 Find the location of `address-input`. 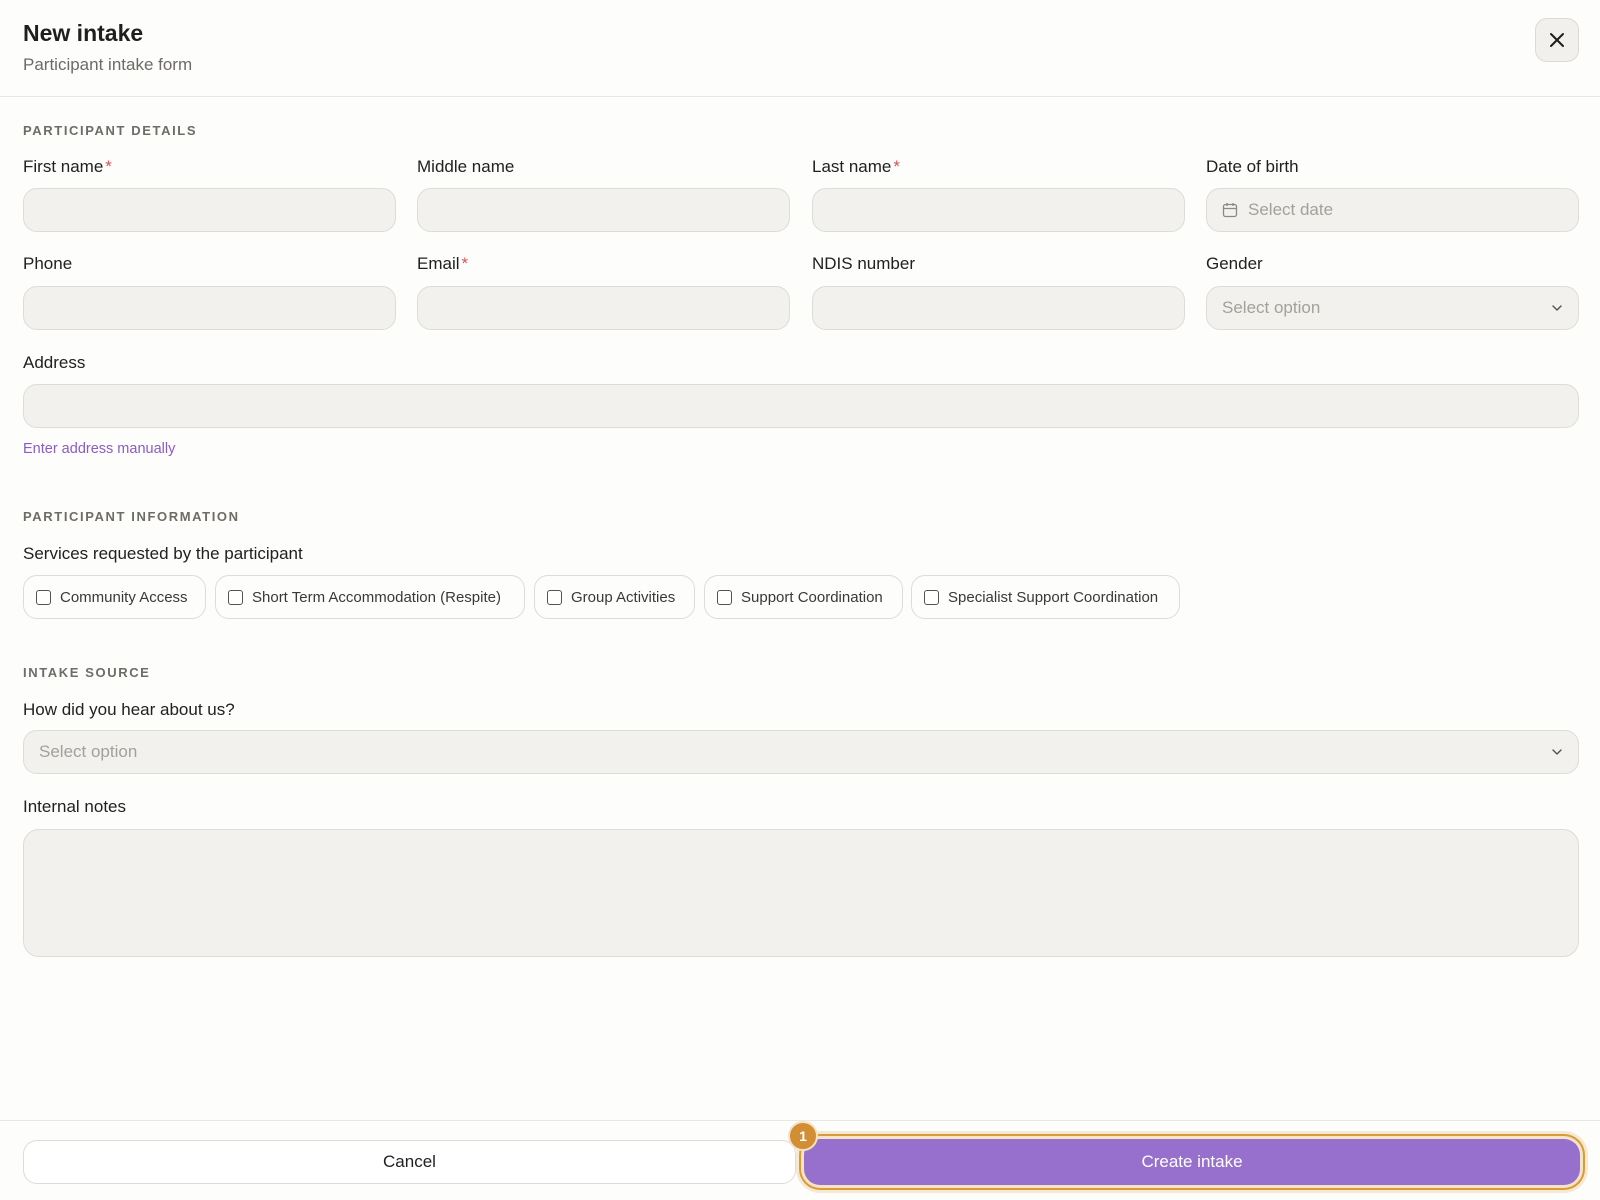

address-input is located at coordinates (801, 406).